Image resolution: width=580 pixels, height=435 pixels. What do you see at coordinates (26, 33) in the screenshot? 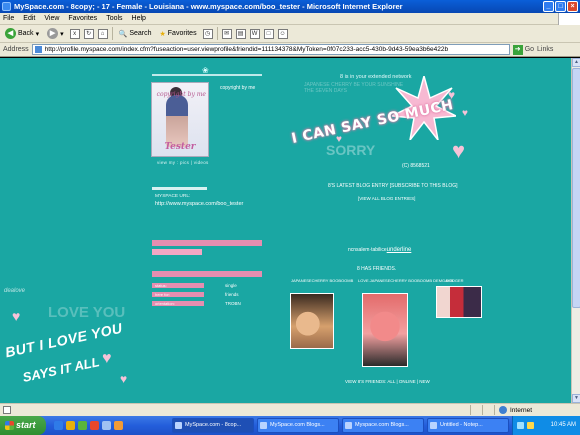
I see `back-label: Back` at bounding box center [26, 33].